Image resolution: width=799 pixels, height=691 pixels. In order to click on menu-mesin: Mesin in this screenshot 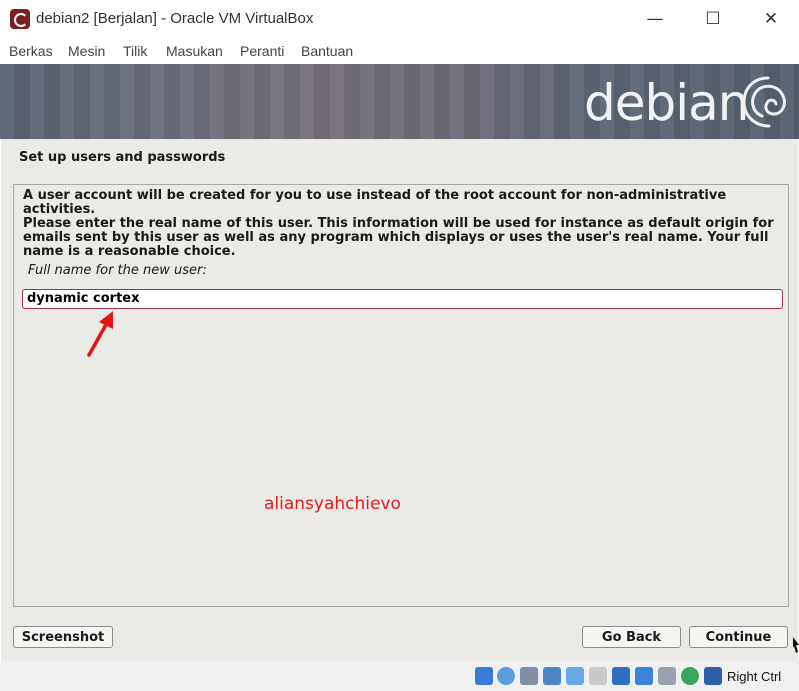, I will do `click(86, 51)`.